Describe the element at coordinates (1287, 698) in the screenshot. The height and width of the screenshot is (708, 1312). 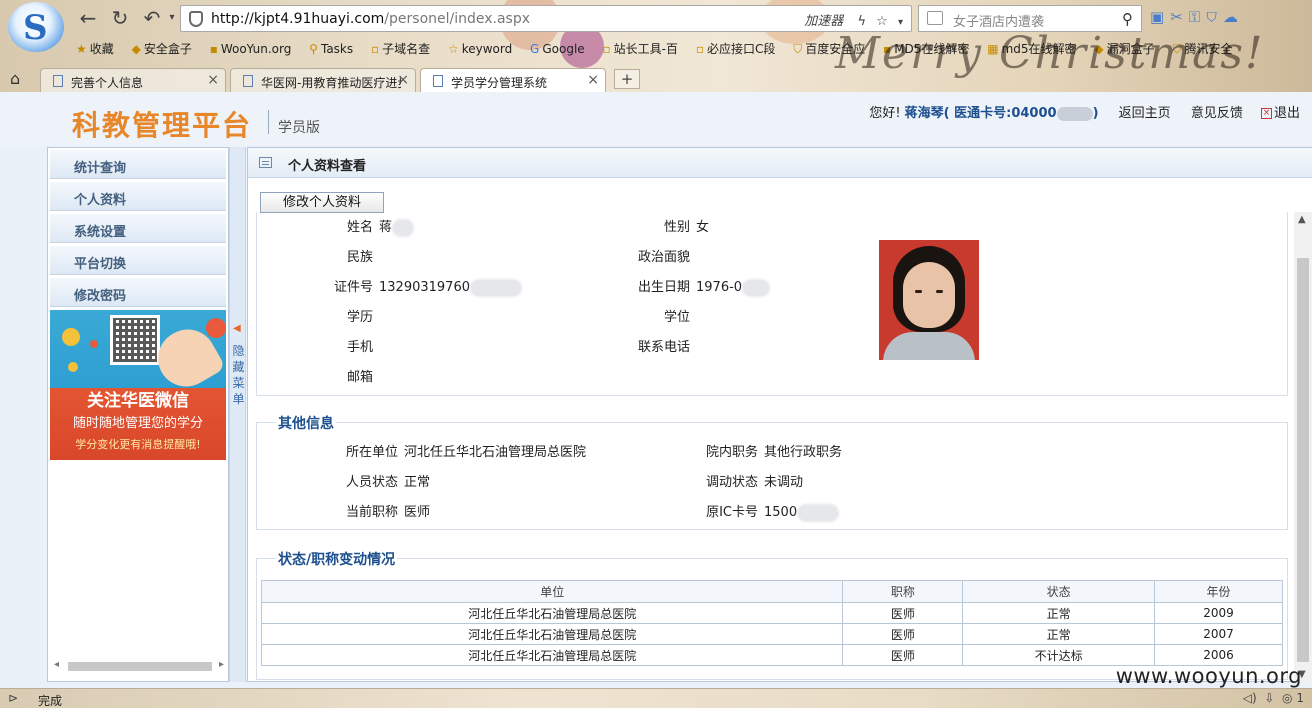
I see `counter-icon: ◎` at that location.